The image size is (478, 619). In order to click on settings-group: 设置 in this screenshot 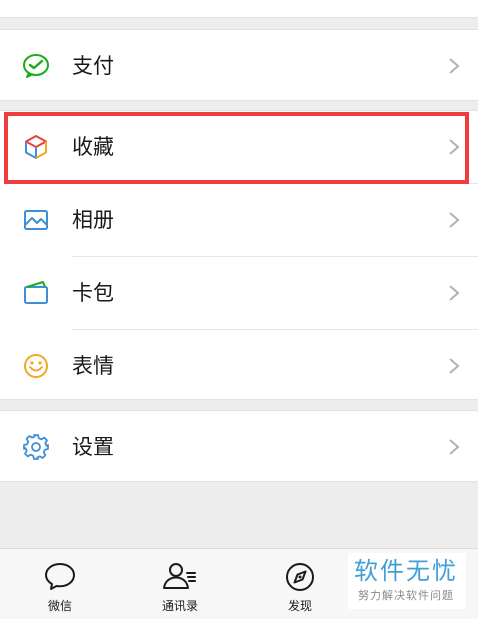, I will do `click(239, 446)`.